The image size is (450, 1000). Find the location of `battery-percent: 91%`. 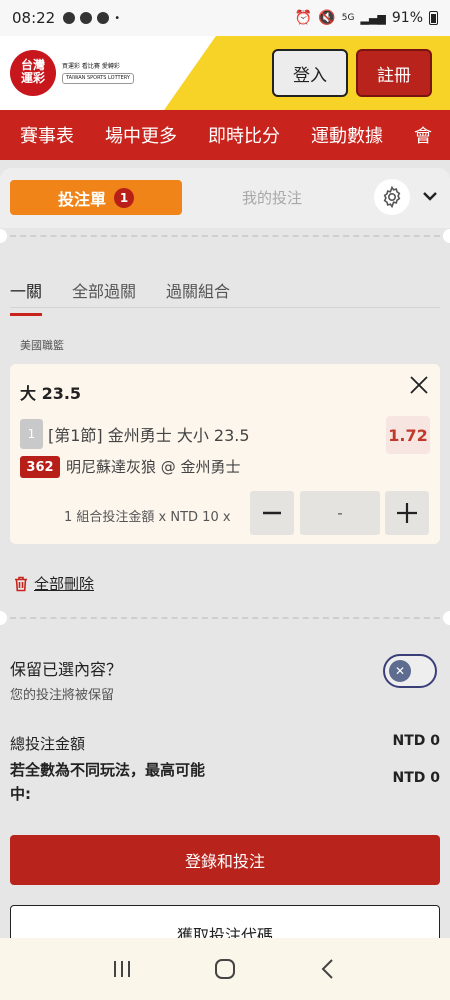

battery-percent: 91% is located at coordinates (407, 18).